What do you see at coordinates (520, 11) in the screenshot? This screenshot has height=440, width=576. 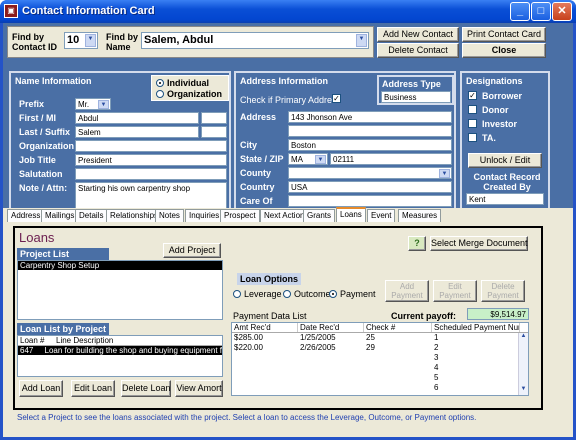 I see `minimize-button: _` at bounding box center [520, 11].